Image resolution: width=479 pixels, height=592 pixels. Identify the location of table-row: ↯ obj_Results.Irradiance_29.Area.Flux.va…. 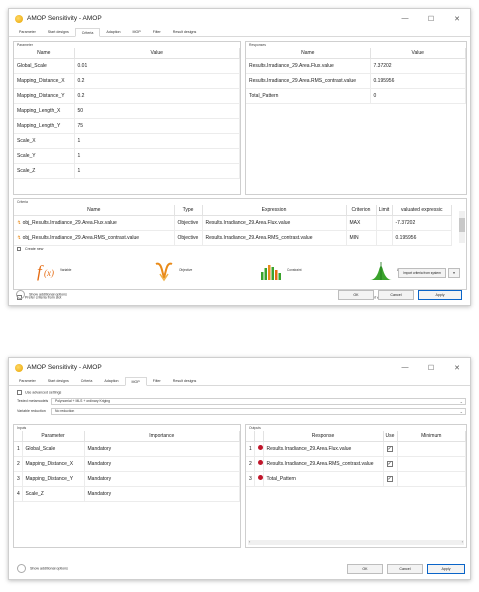
(233, 223).